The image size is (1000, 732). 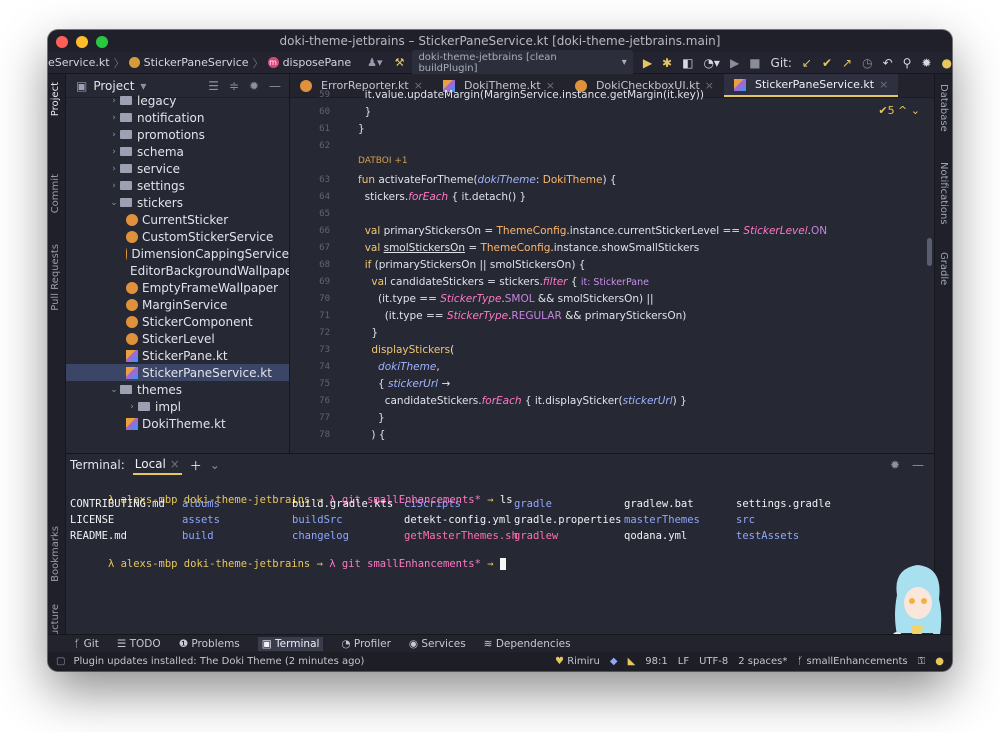 I want to click on git-push-icon: ↗, so click(x=847, y=63).